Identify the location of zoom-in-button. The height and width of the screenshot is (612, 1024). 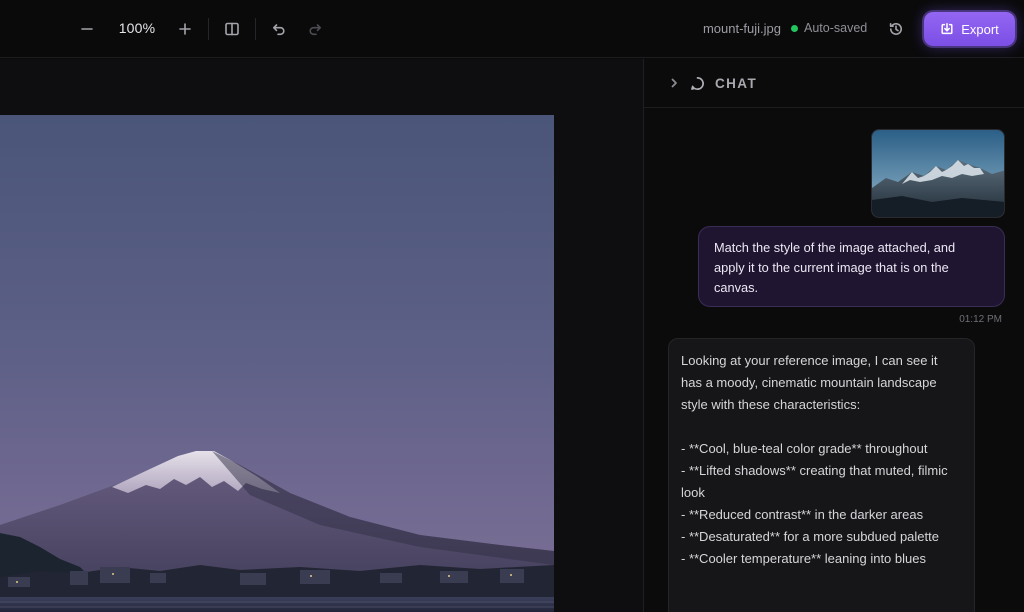
(185, 29).